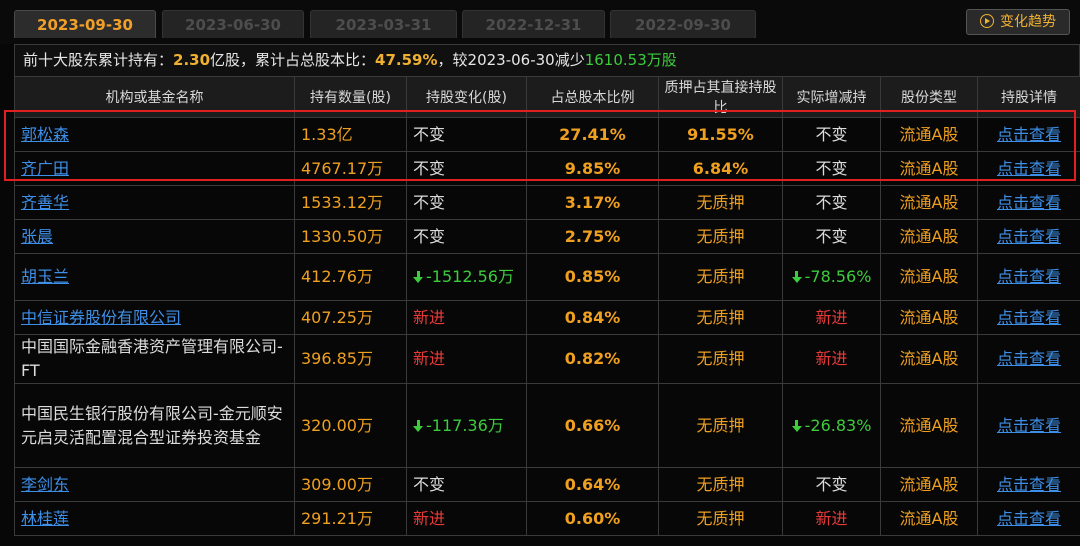 This screenshot has height=546, width=1080. I want to click on holding-quantity-cell: 4767.17万, so click(350, 168).